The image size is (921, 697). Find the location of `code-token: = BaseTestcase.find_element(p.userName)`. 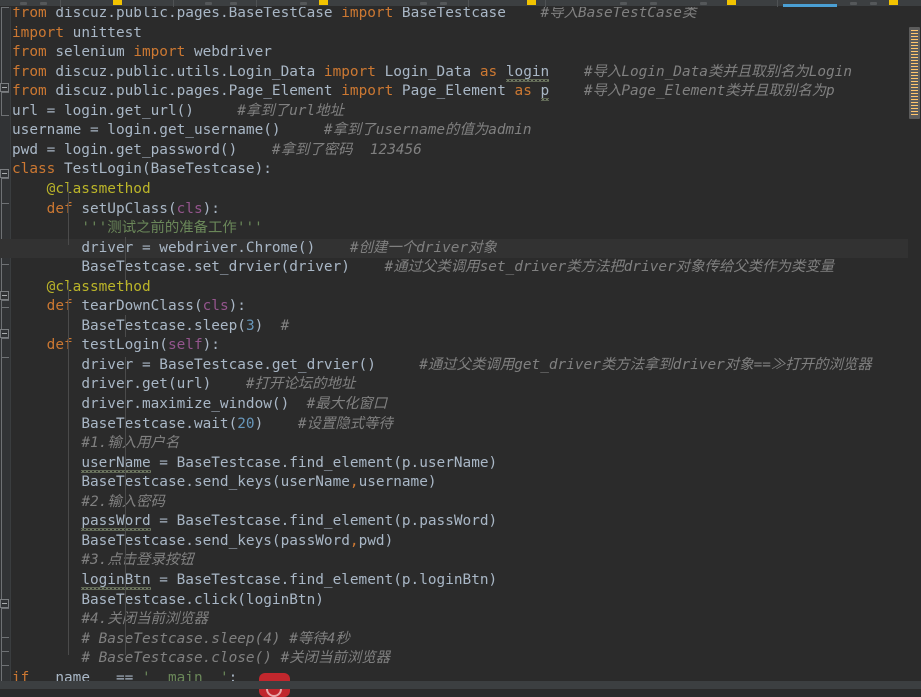

code-token: = BaseTestcase.find_element(p.userName) is located at coordinates (324, 462).